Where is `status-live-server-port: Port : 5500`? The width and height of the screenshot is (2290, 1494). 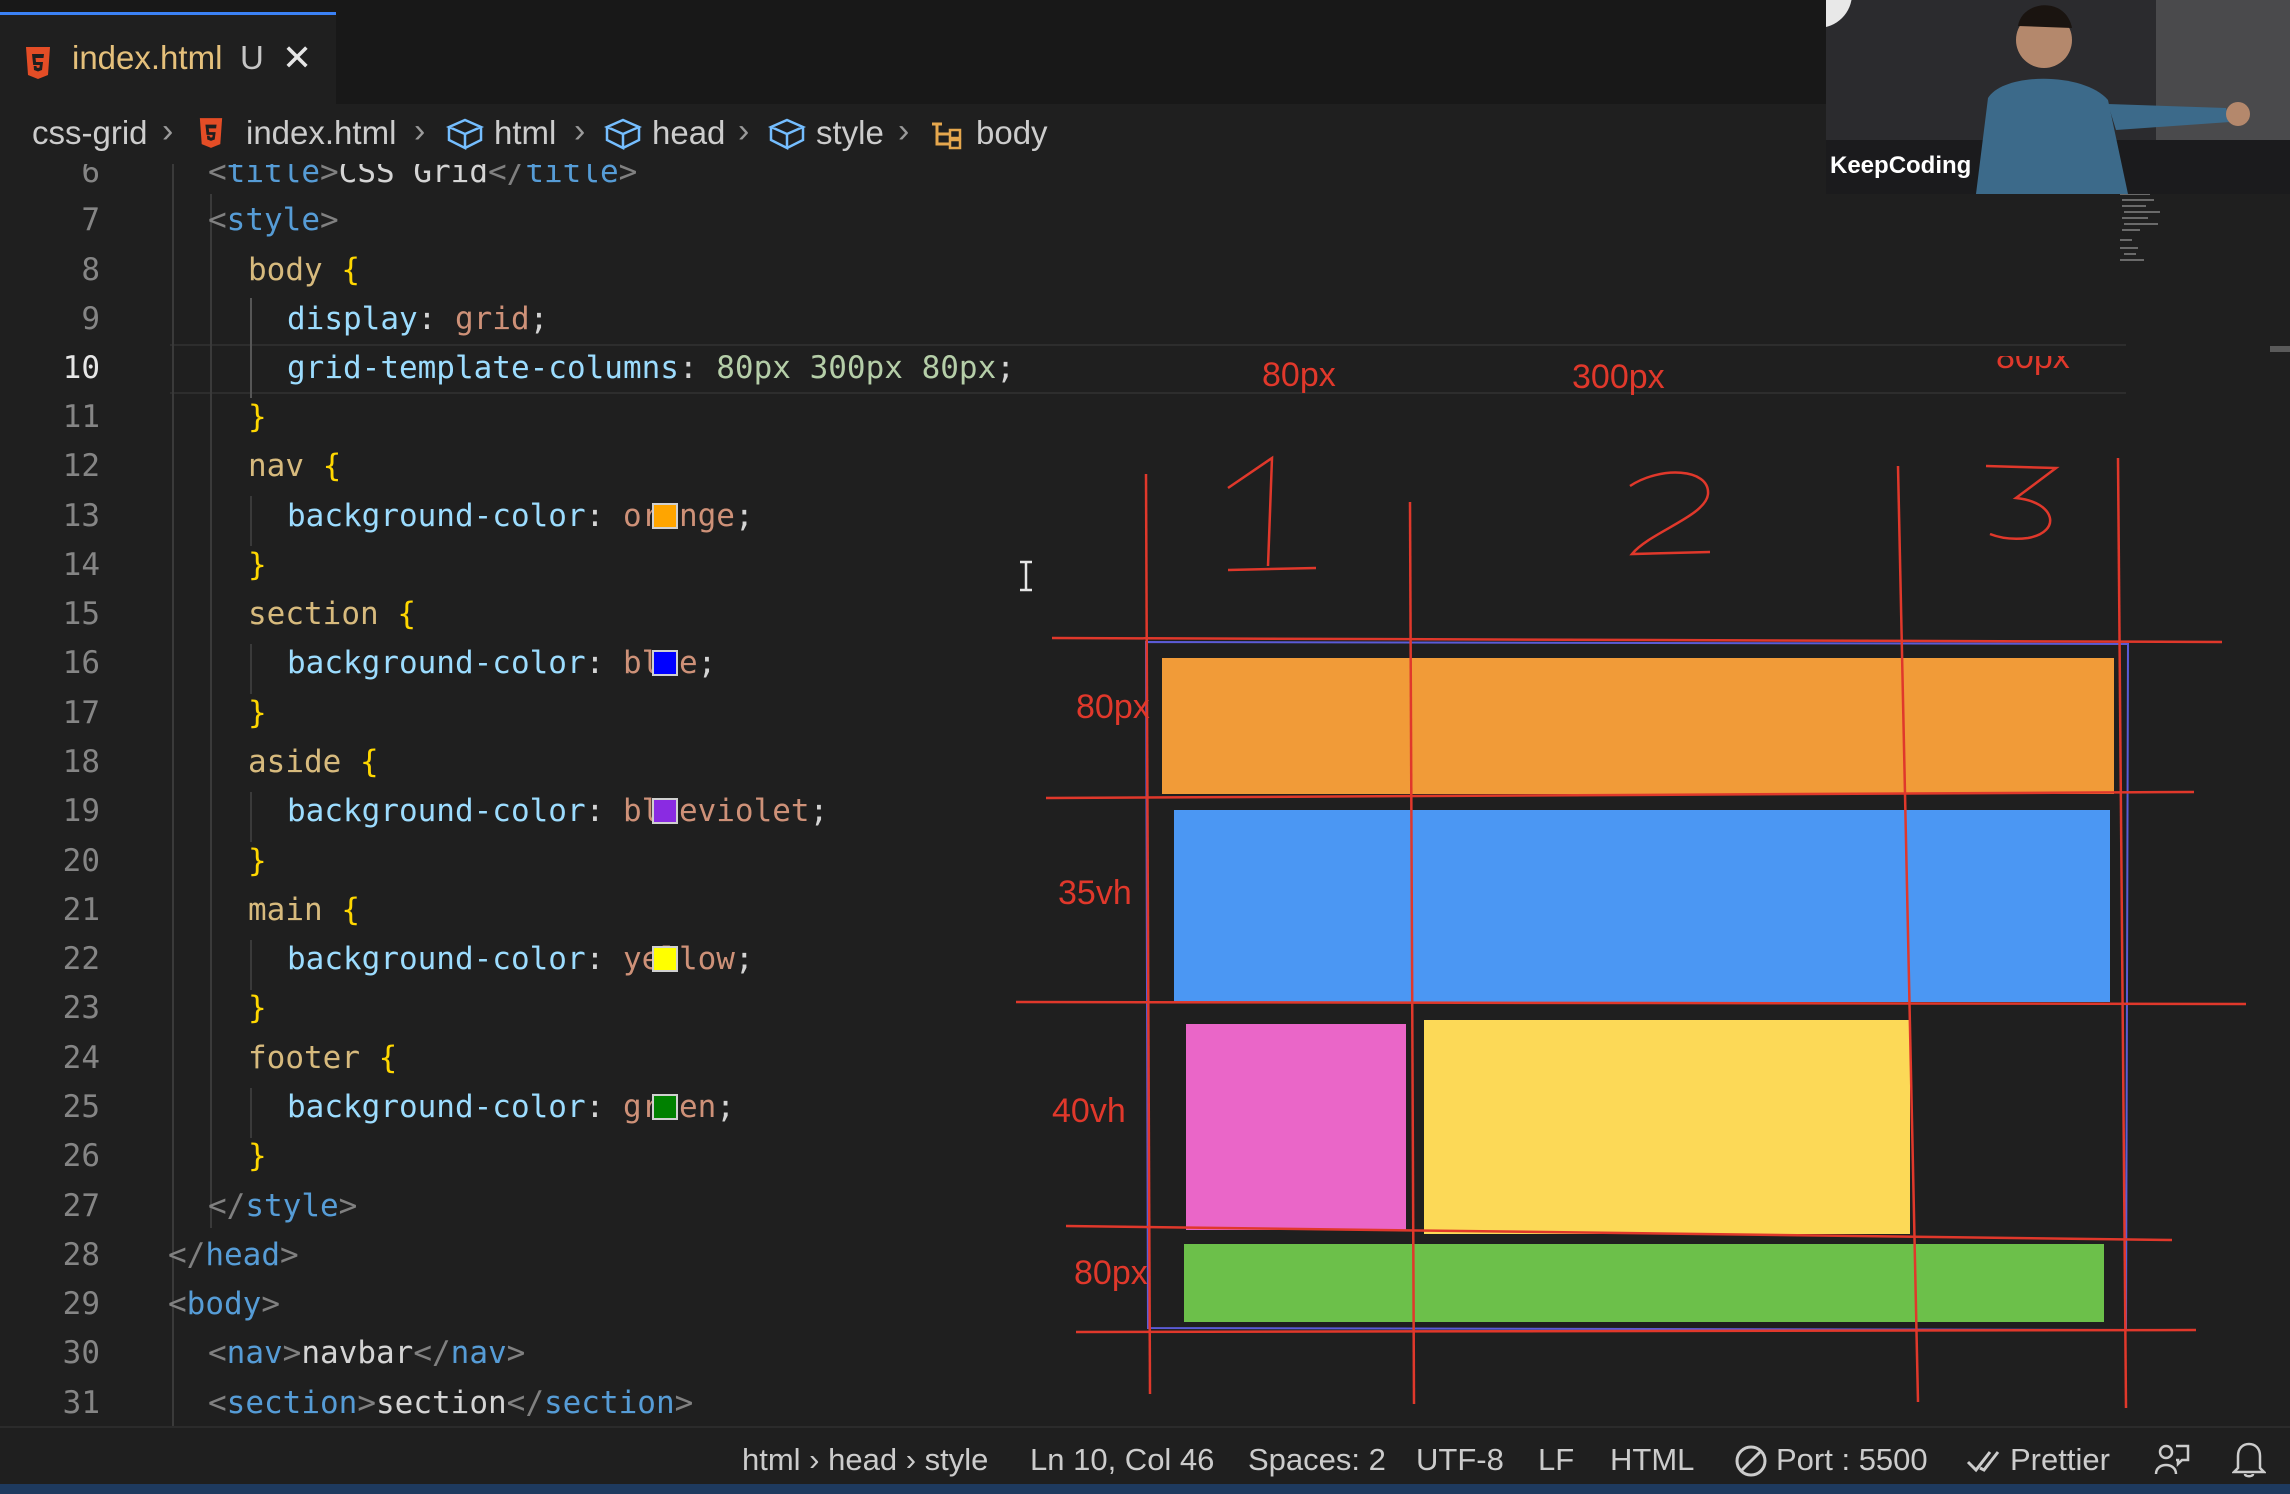 status-live-server-port: Port : 5500 is located at coordinates (1852, 1460).